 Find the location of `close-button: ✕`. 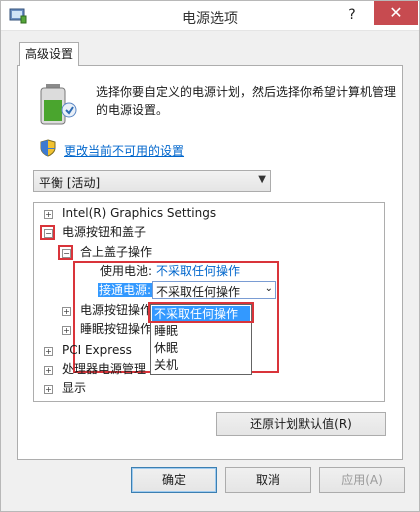

close-button: ✕ is located at coordinates (396, 13).